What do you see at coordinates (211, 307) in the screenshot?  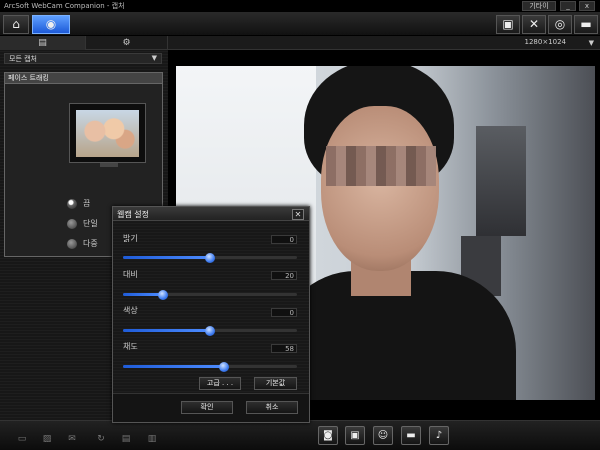 I see `dialog-body: 밝기 0 대비 20 색상 0 채도 58 고급 . . . 기본값` at bounding box center [211, 307].